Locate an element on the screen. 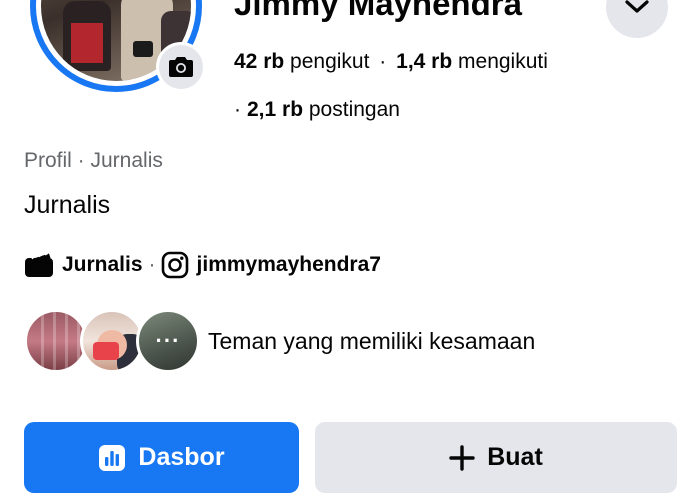 The width and height of the screenshot is (700, 500). more-dots: ··· is located at coordinates (168, 340).